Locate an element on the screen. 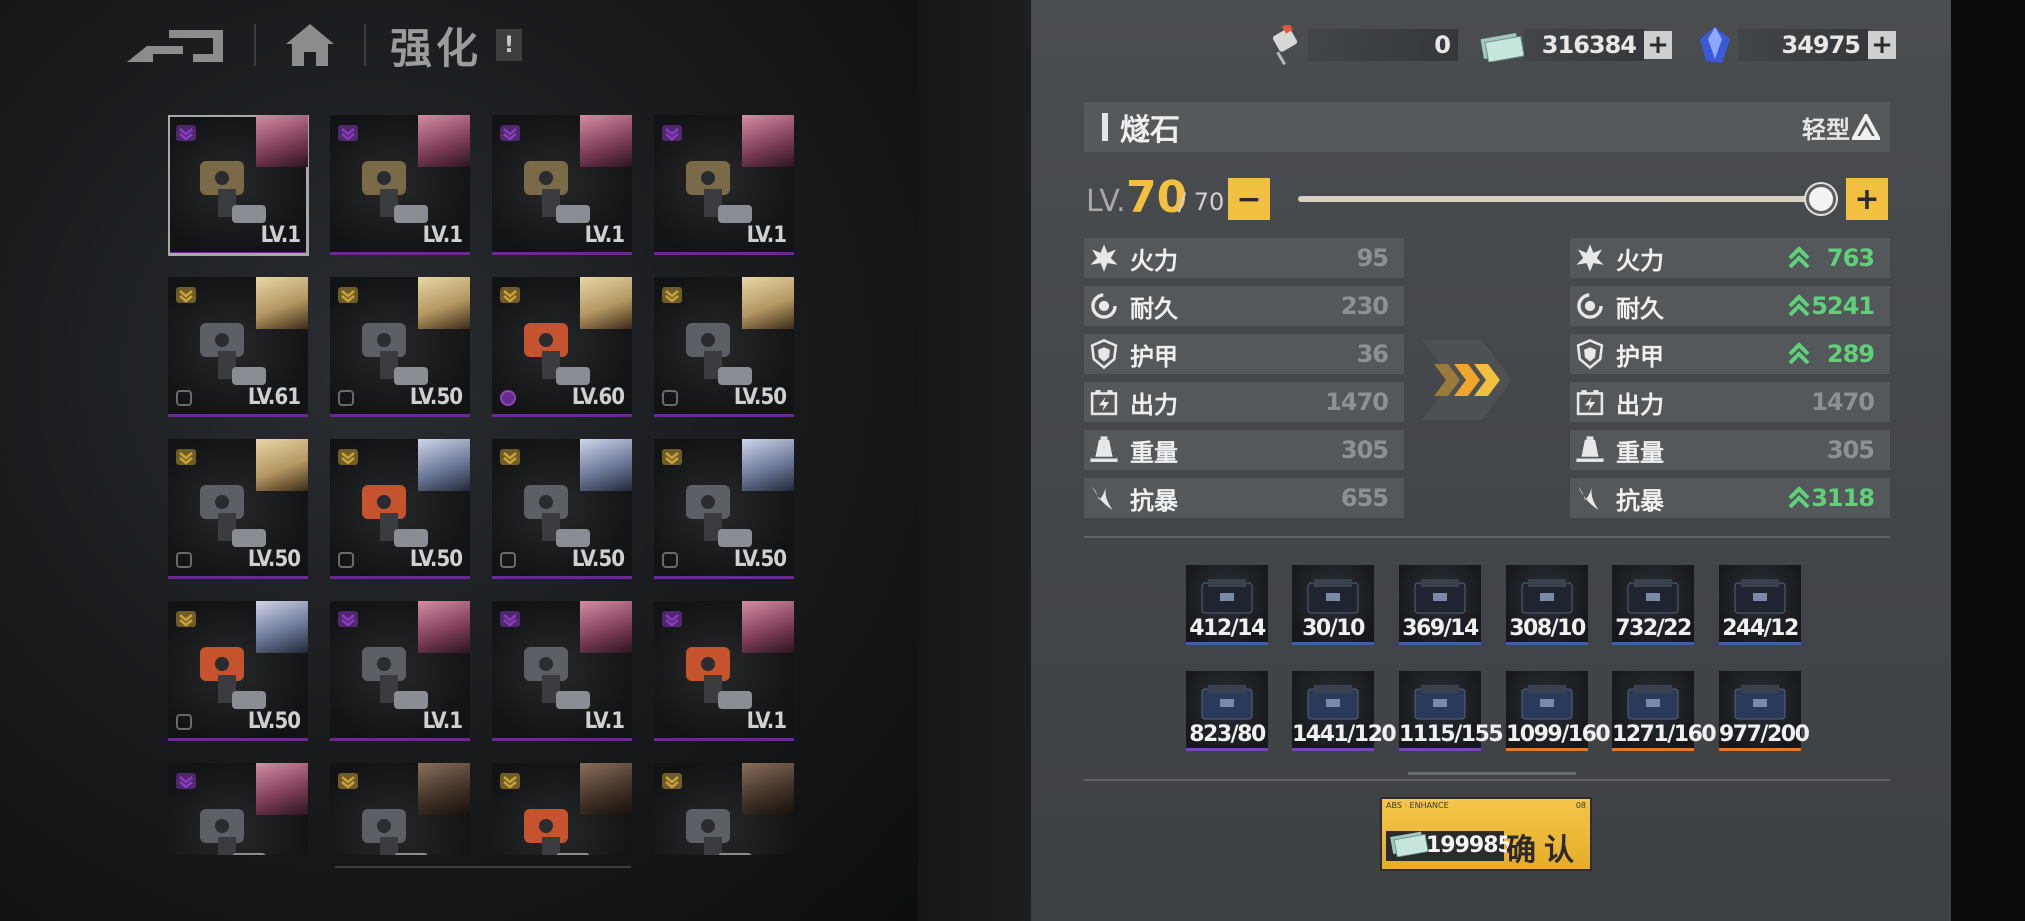  material-slot: 30/10 is located at coordinates (1333, 605).